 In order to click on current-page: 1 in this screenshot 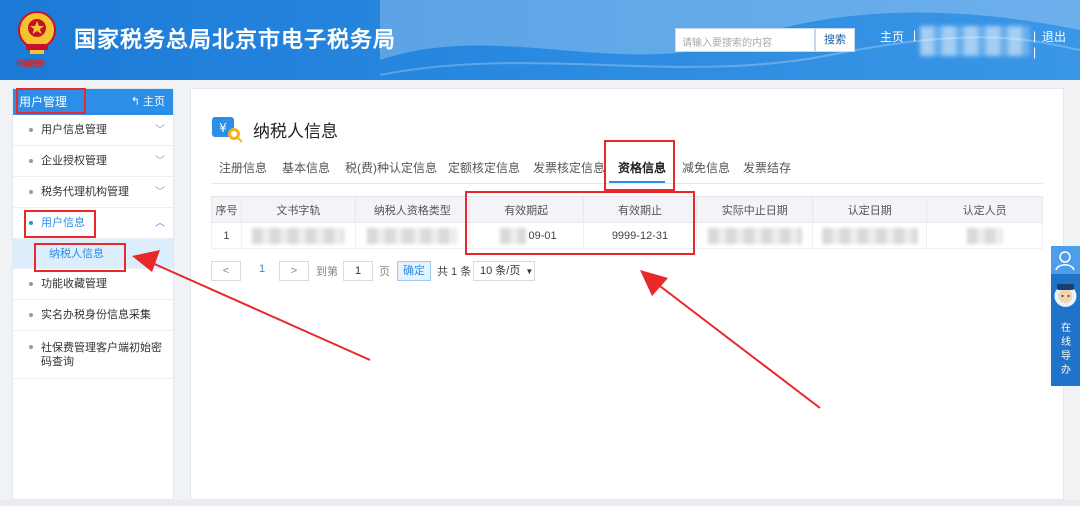, I will do `click(262, 269)`.